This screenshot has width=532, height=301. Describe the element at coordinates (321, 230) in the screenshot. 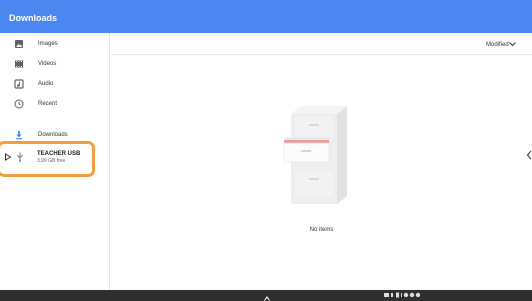

I see `empty-state-text: No items` at that location.